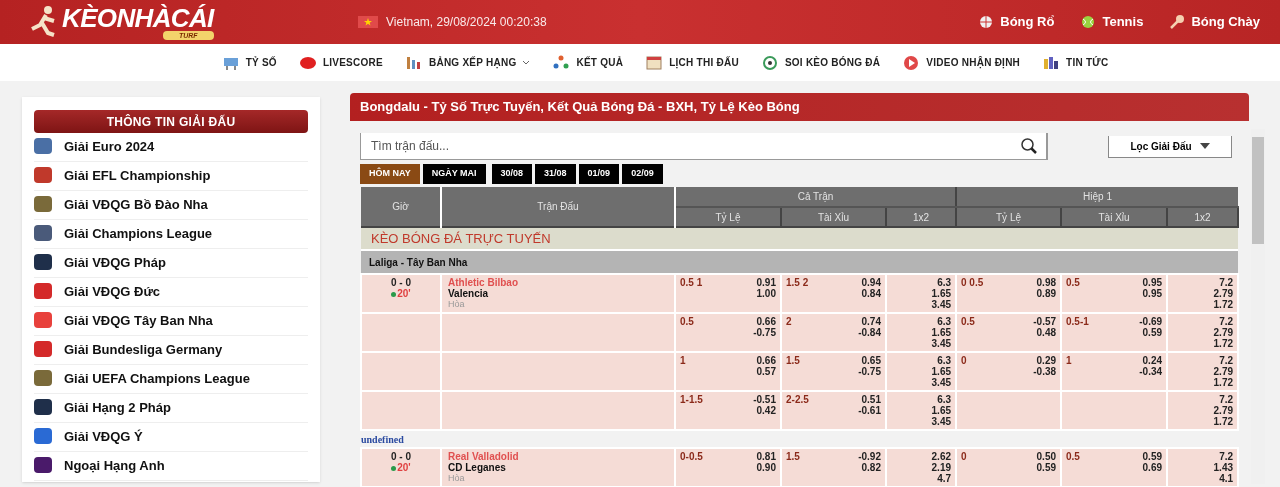  Describe the element at coordinates (1029, 146) in the screenshot. I see `search-icon` at that location.